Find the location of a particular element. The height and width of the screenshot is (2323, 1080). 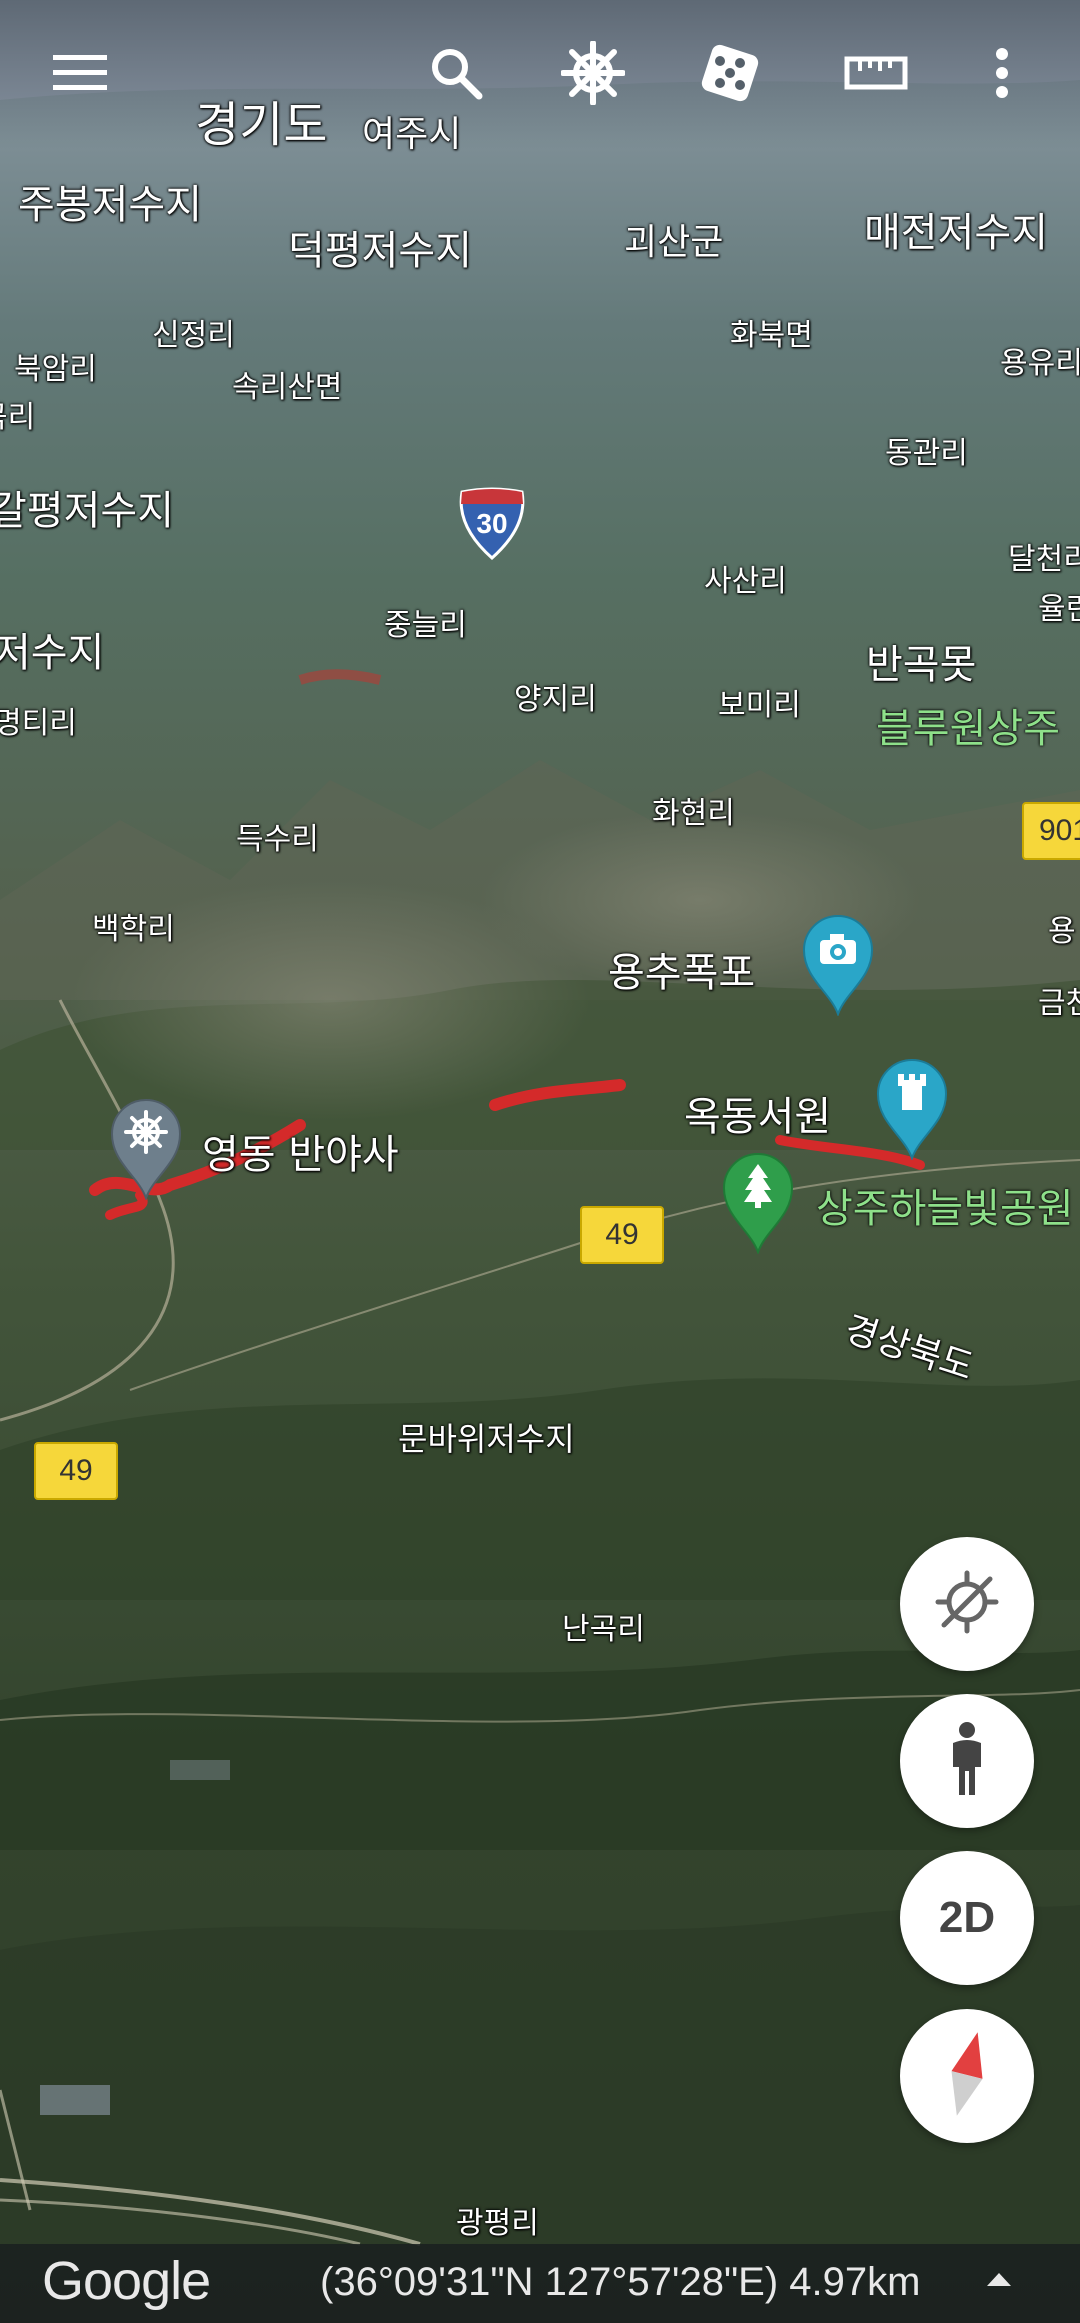

poi-marker-bannyasa is located at coordinates (146, 1148).